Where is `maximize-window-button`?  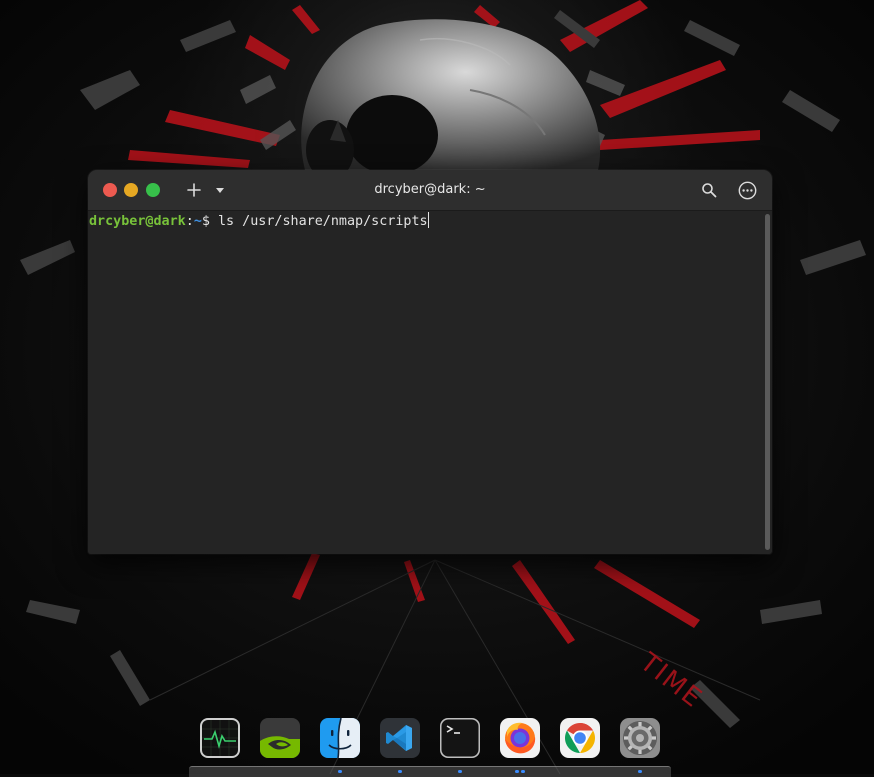
maximize-window-button is located at coordinates (153, 190).